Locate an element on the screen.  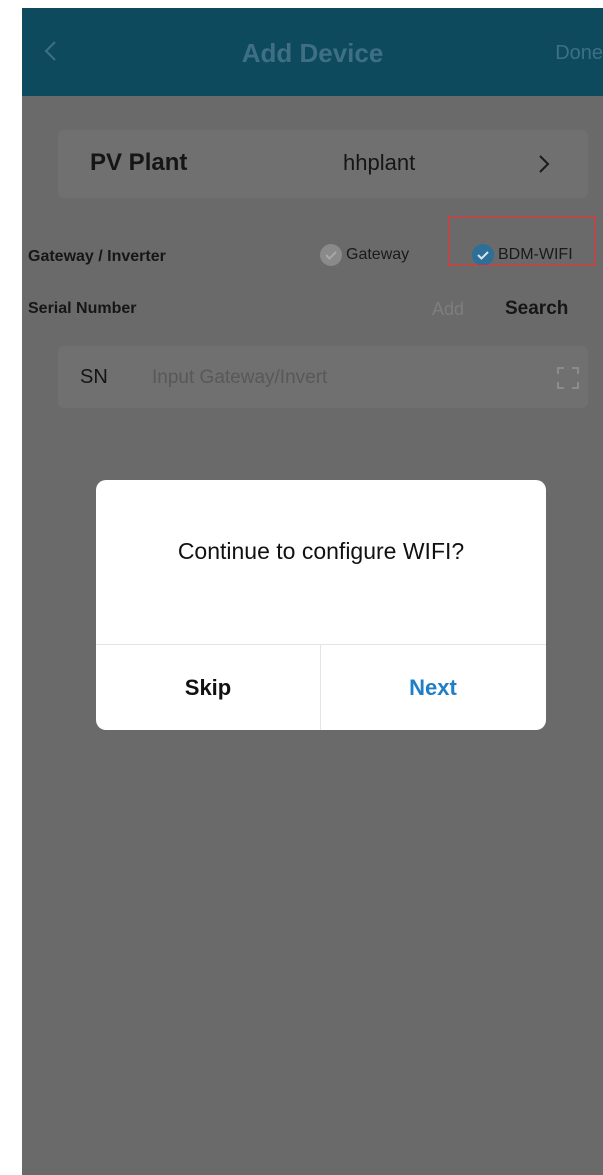
sn-label: SN is located at coordinates (94, 377).